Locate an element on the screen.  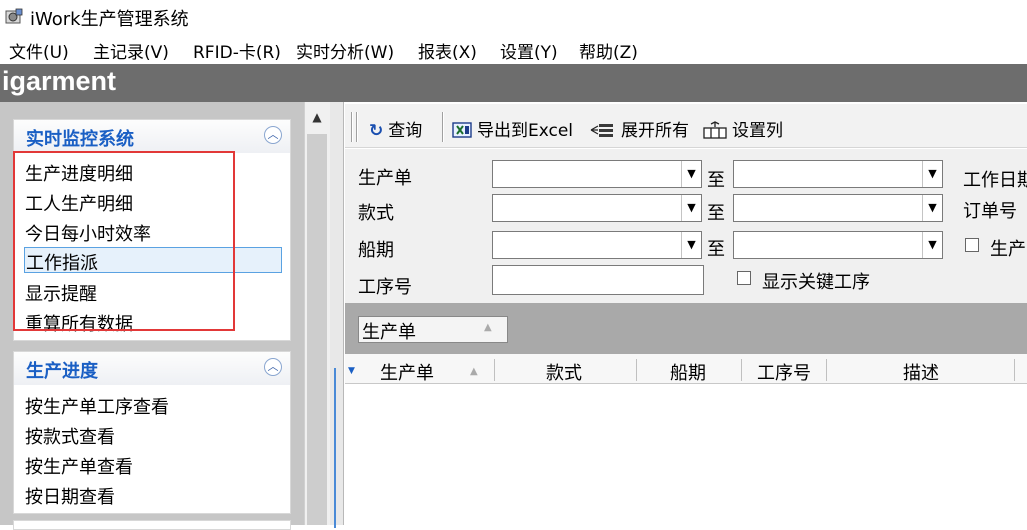
menu-master-records: 主记录(V) is located at coordinates (131, 50).